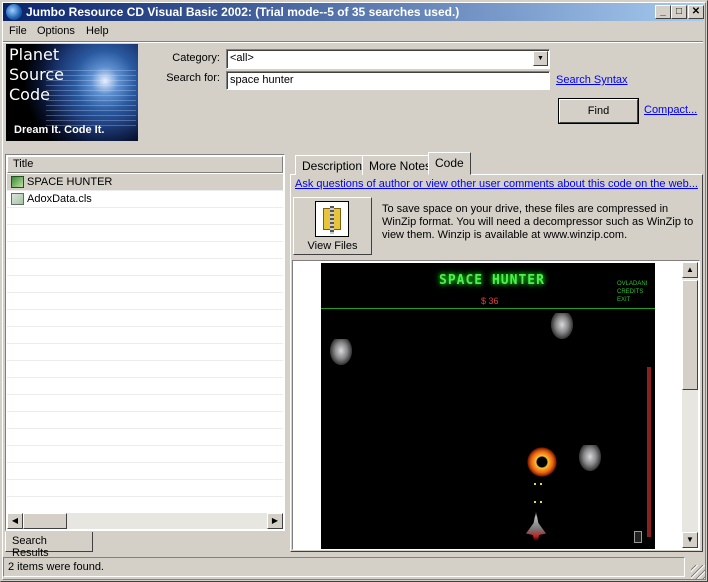 The width and height of the screenshot is (708, 582). Describe the element at coordinates (145, 182) in the screenshot. I see `result-row: SPACE HUNTER` at that location.